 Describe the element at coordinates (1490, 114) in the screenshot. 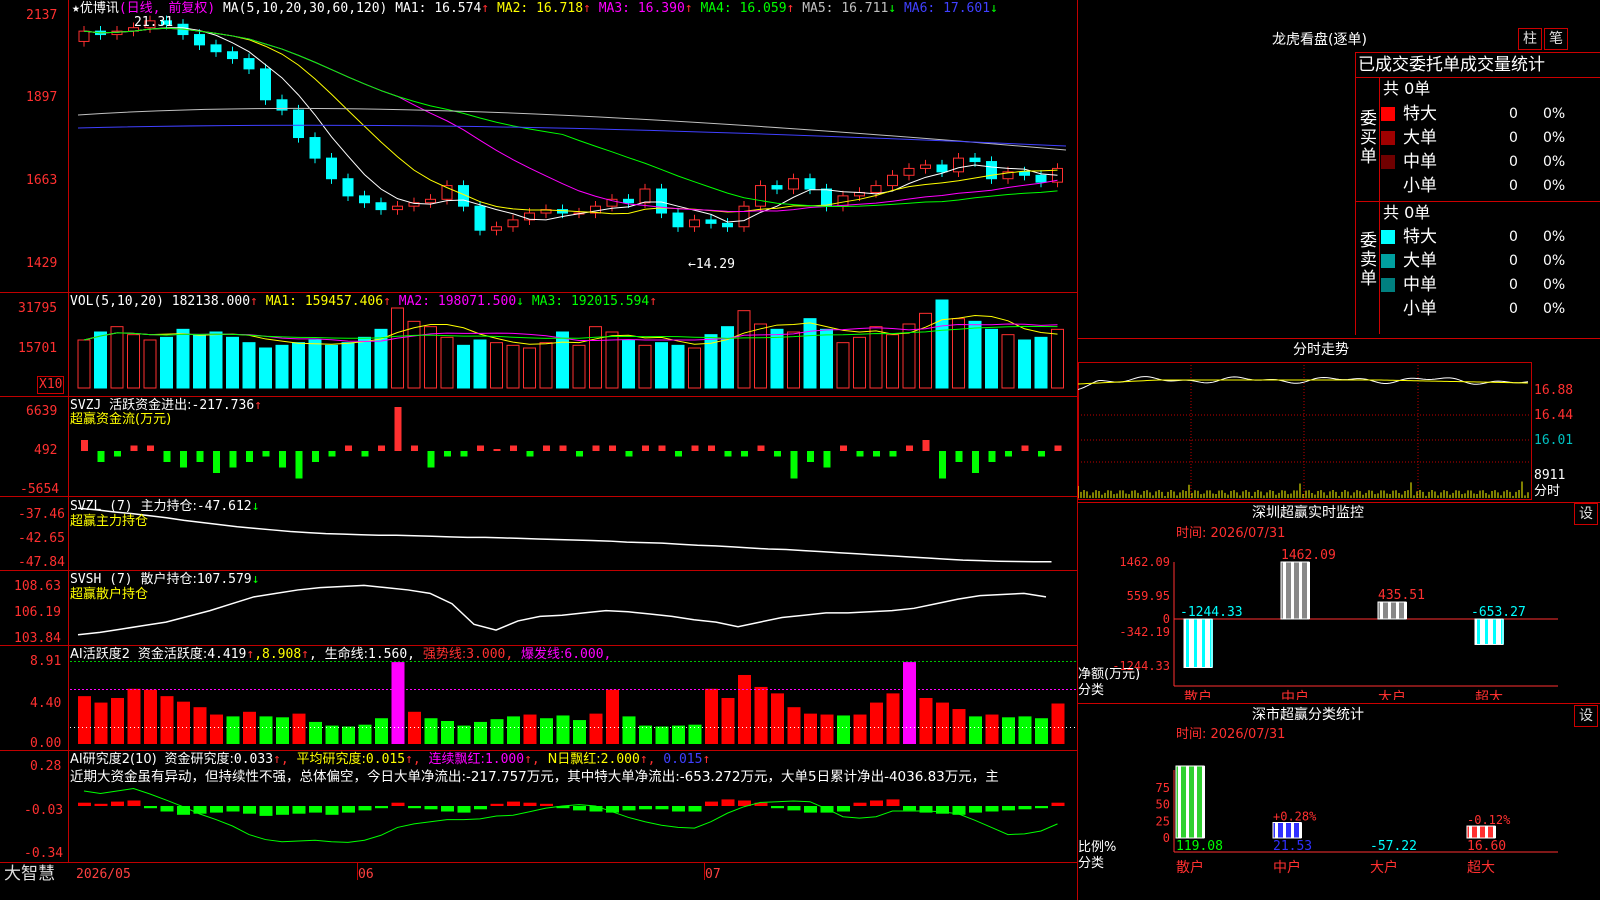

I see `lhb-buy-row: 特大 0 0%` at that location.